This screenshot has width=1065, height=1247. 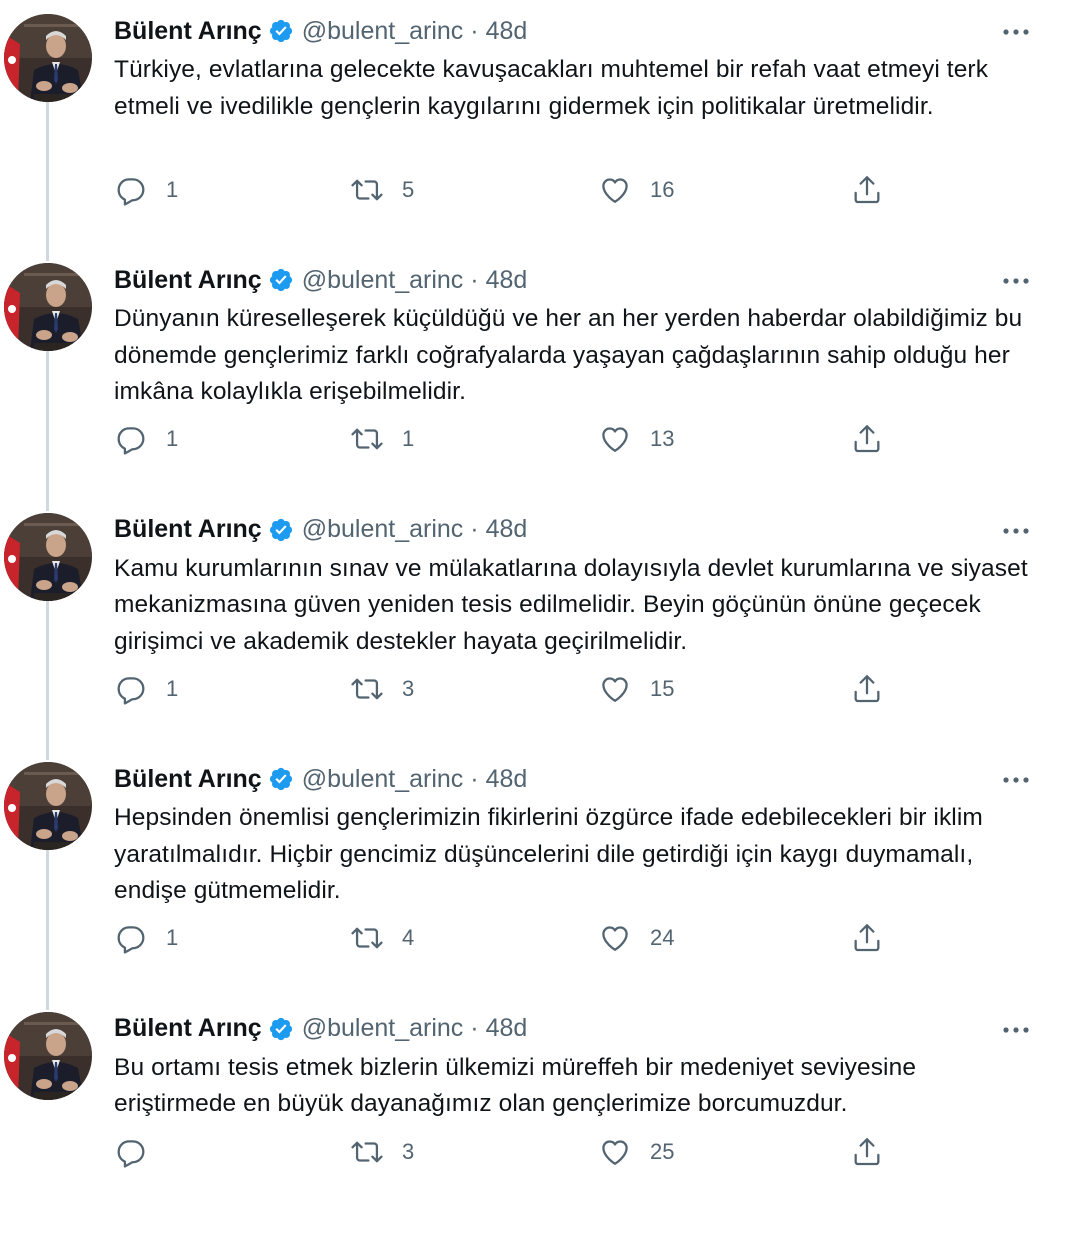 What do you see at coordinates (662, 1151) in the screenshot?
I see `like-count: 25` at bounding box center [662, 1151].